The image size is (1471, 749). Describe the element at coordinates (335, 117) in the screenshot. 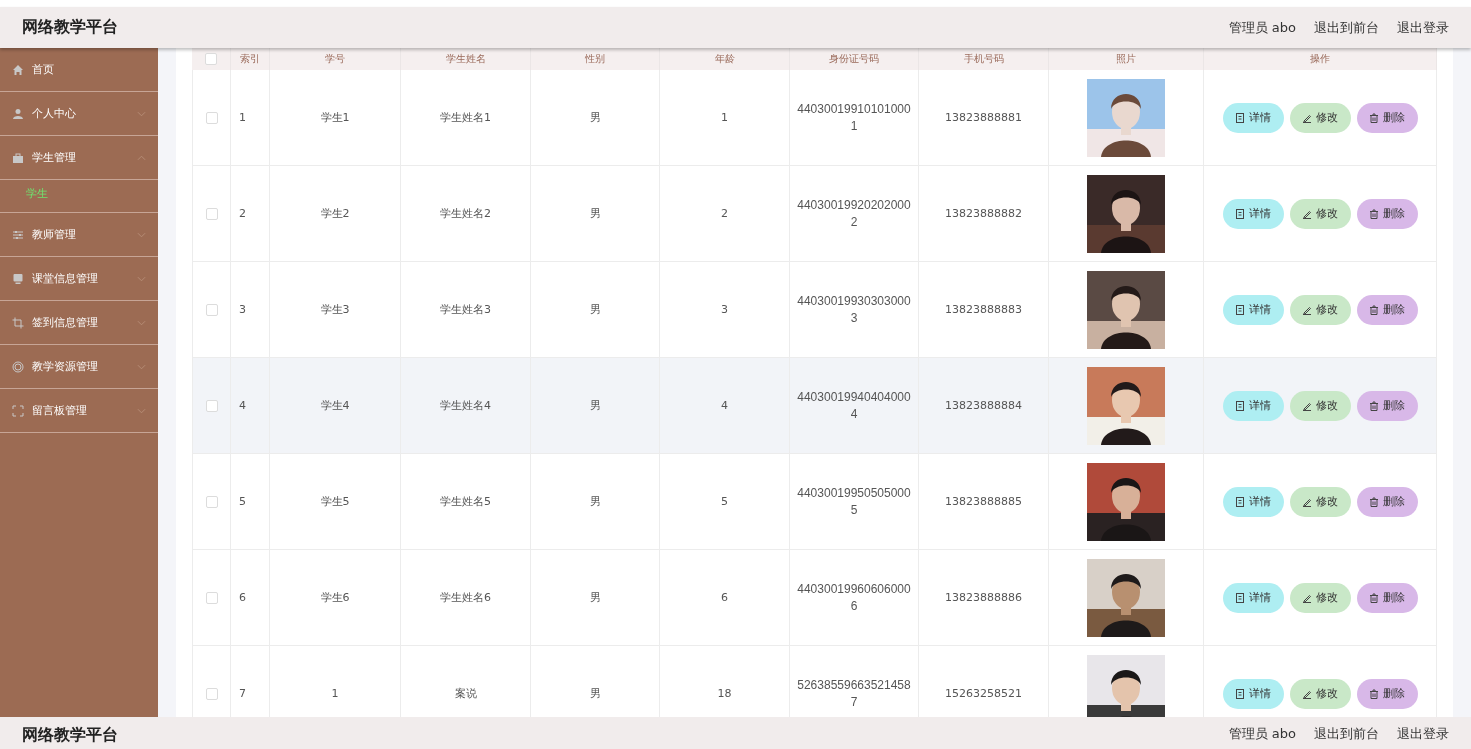

I see `table-cell: 学生1` at that location.